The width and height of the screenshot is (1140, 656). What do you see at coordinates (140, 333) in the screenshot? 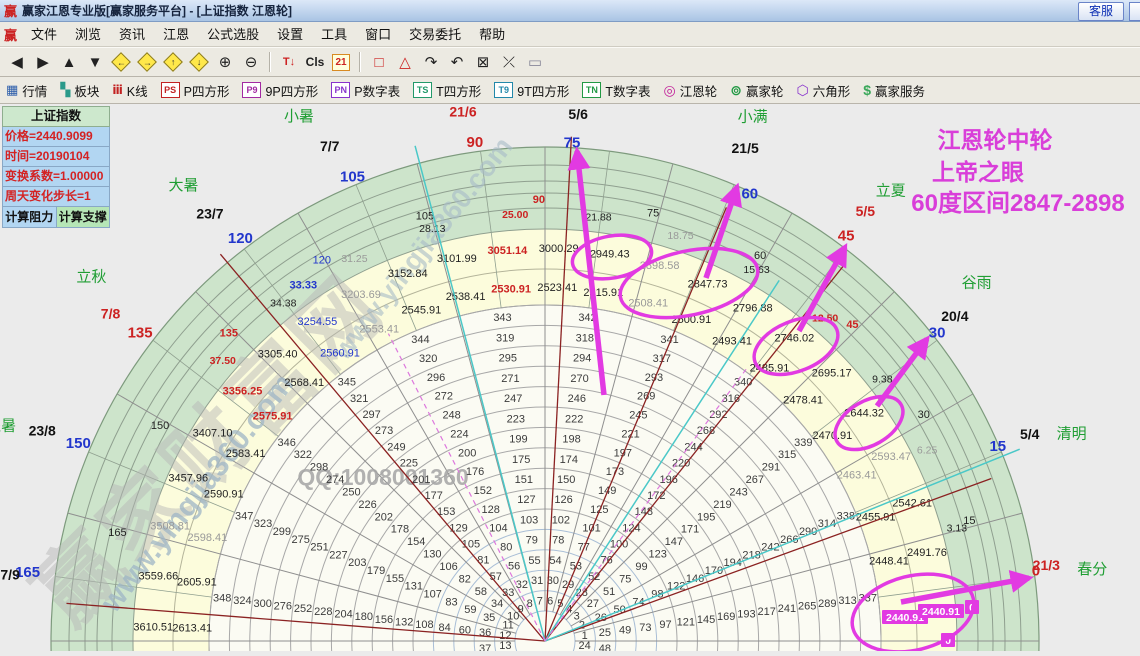
I see `svg-text: 135` at bounding box center [140, 333].